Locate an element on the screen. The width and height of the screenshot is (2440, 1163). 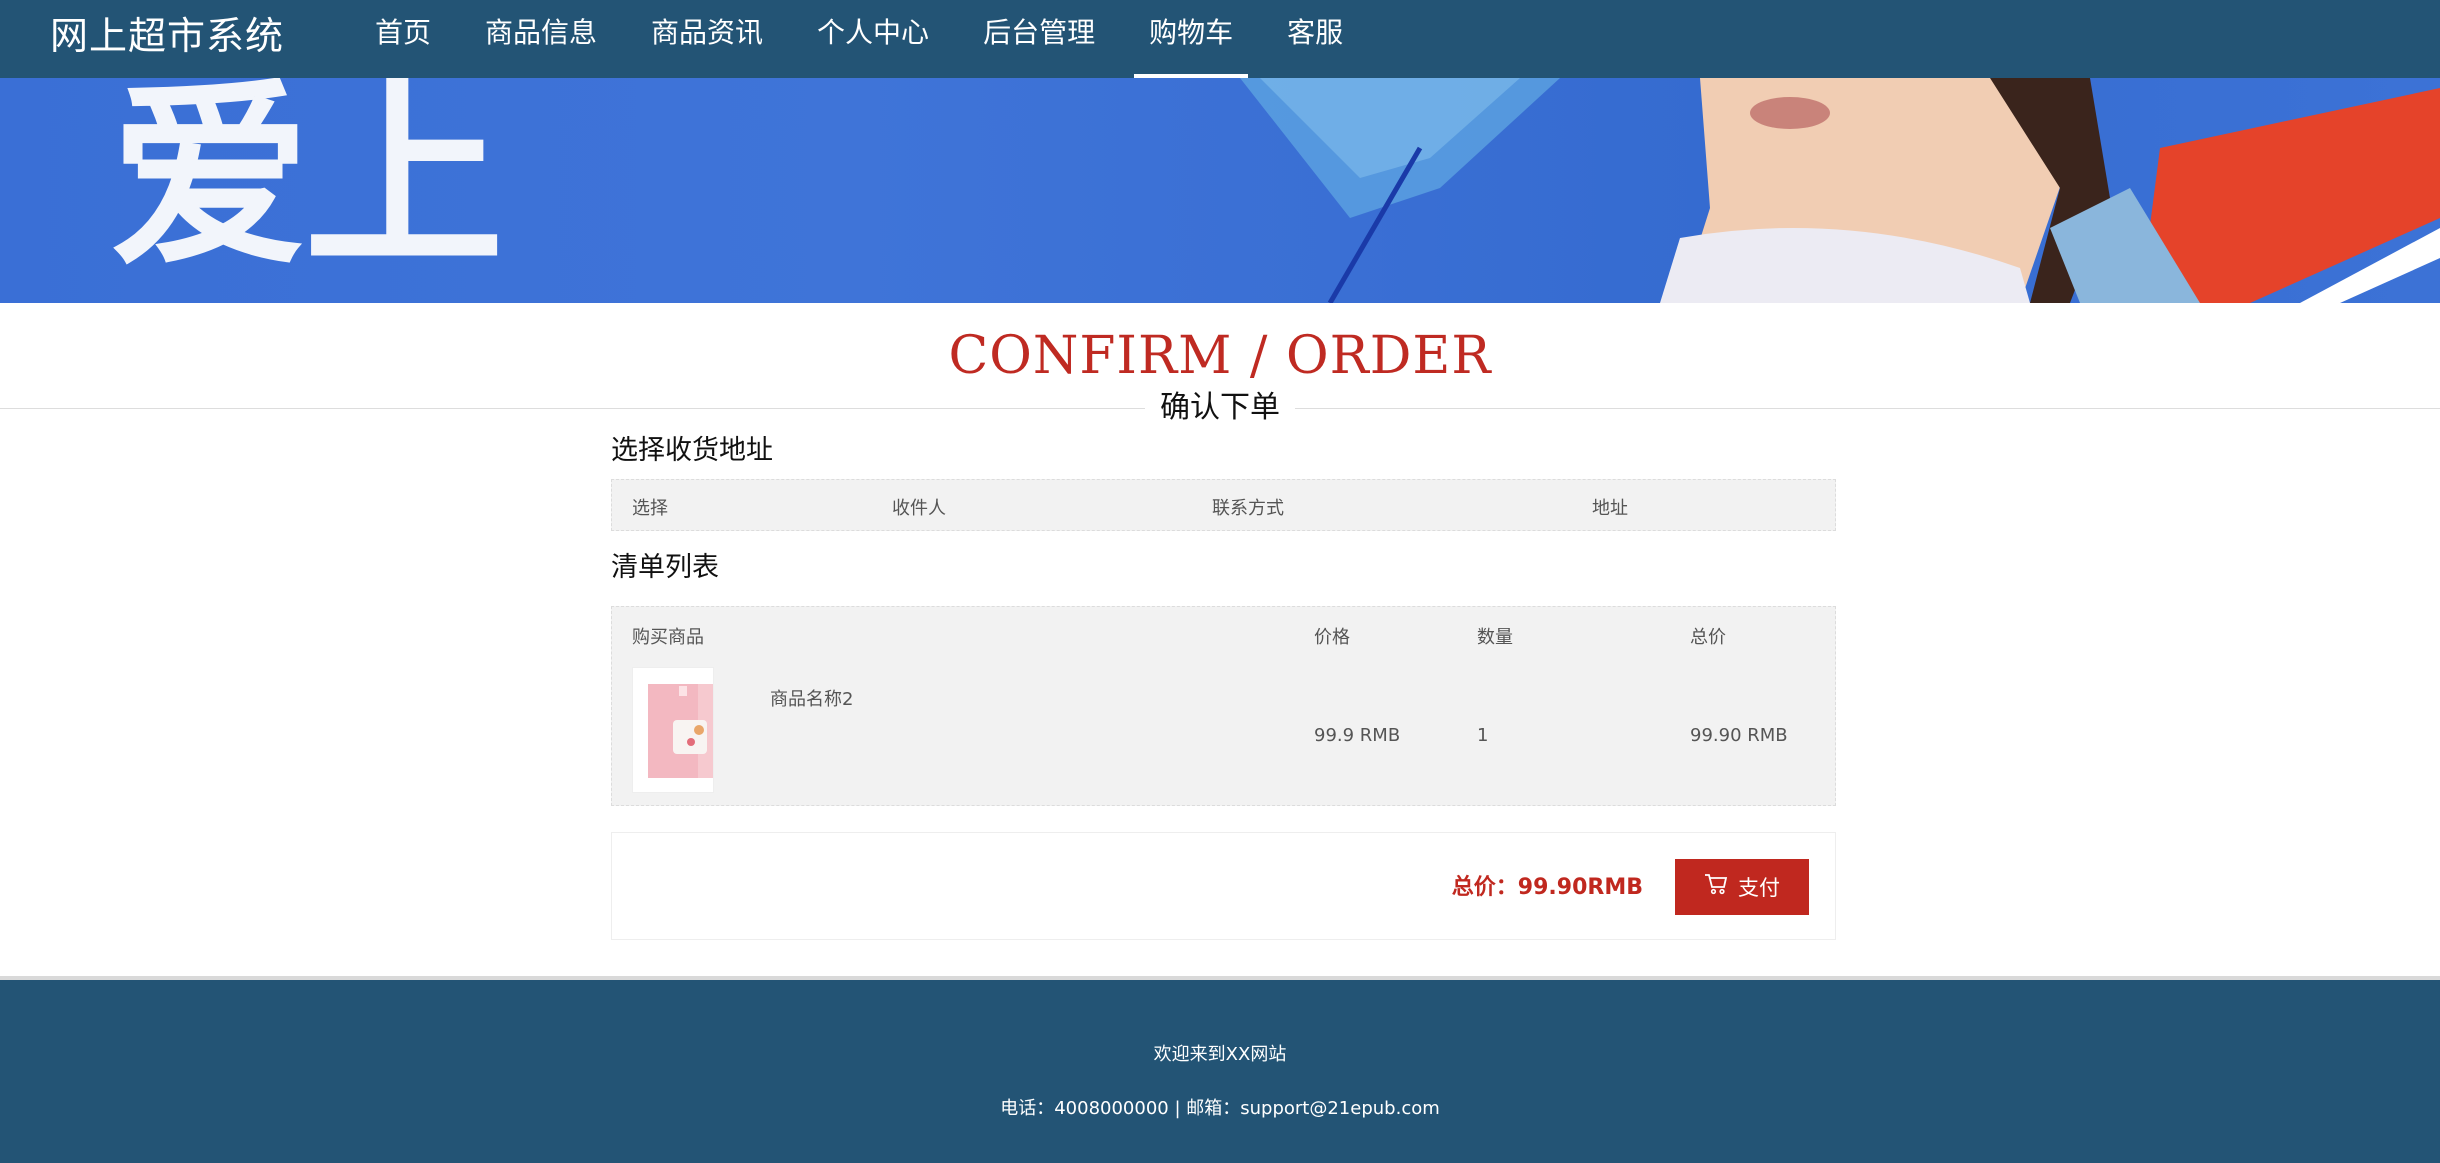
pay-button: 支付 is located at coordinates (1742, 887).